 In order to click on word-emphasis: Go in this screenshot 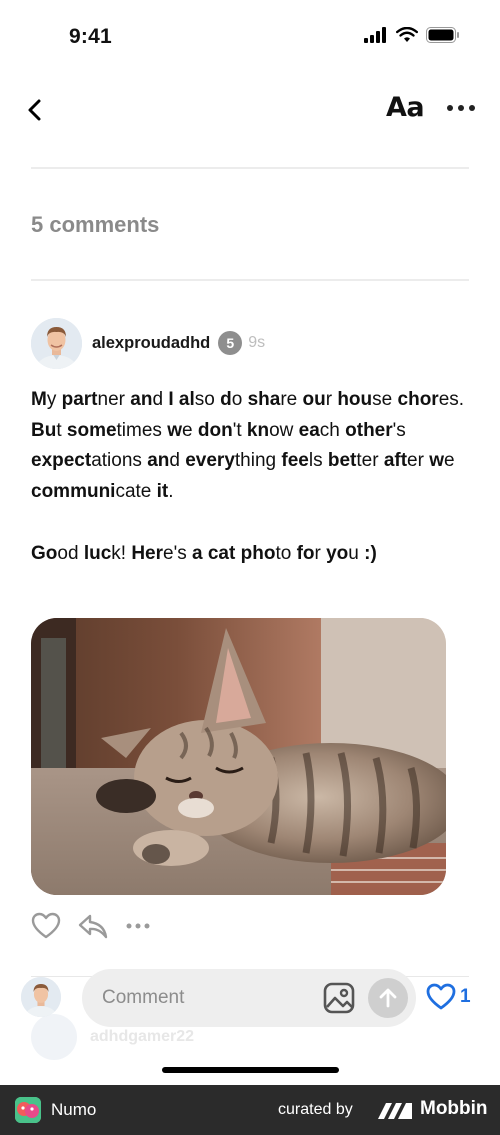, I will do `click(44, 553)`.